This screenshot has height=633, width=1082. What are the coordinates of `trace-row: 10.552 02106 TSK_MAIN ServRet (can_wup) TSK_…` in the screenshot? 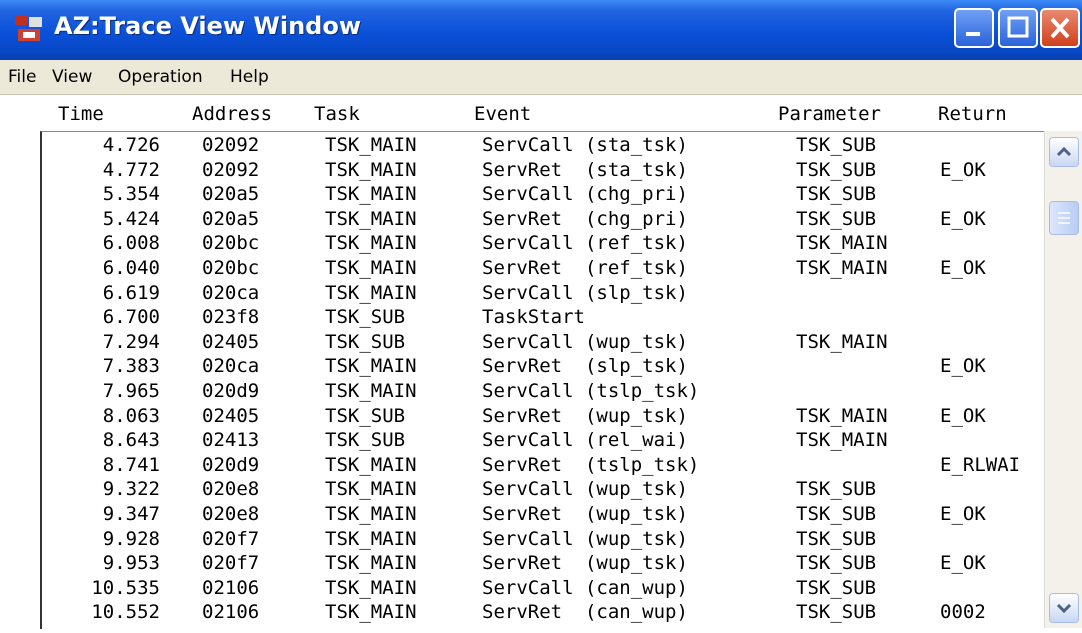 It's located at (542, 611).